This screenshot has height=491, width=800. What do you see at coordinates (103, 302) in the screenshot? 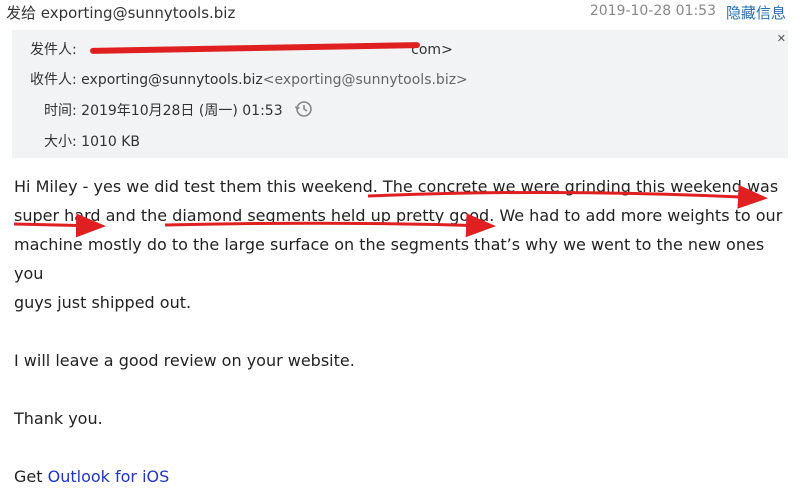
I see `body-line-4: guys just shipped out.` at bounding box center [103, 302].